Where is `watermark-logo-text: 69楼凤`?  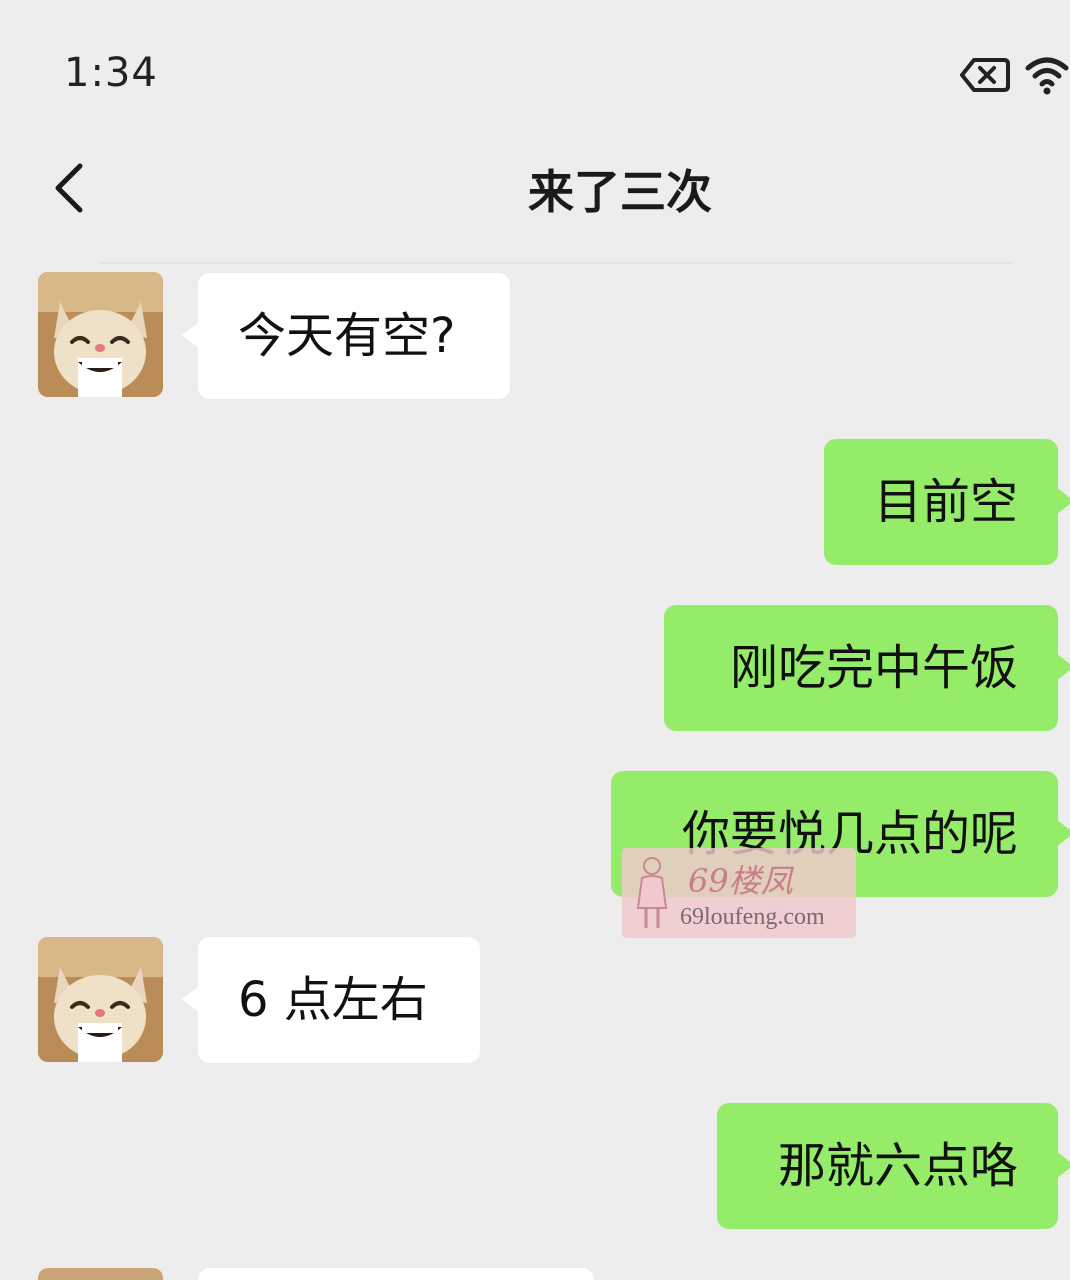 watermark-logo-text: 69楼凤 is located at coordinates (740, 881).